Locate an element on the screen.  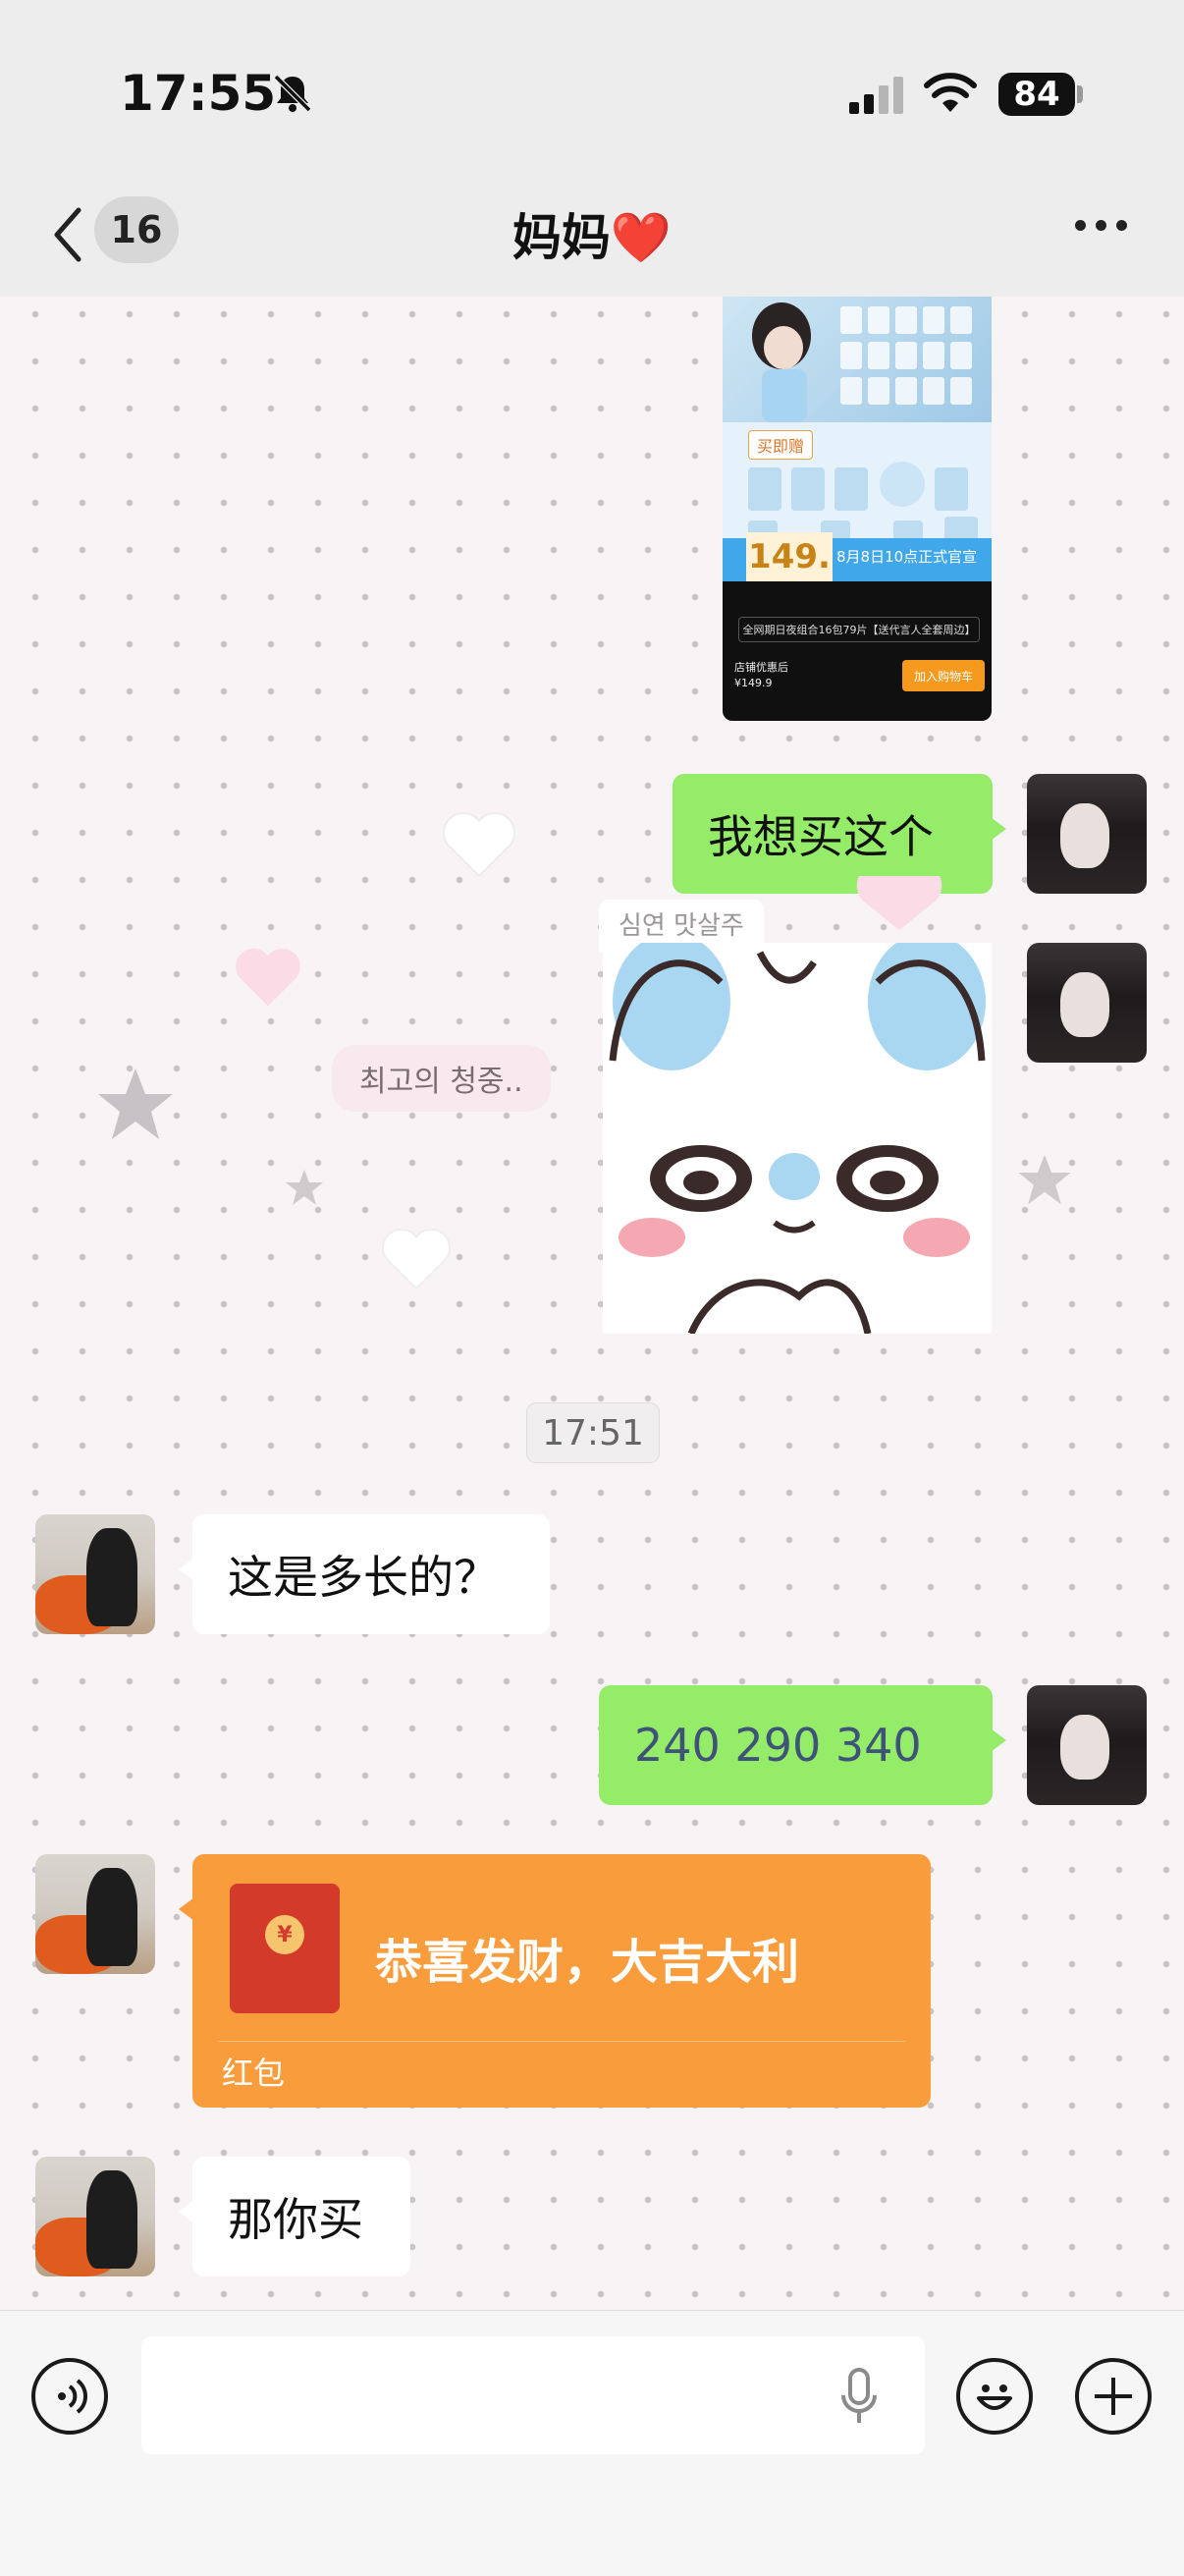
input-bar is located at coordinates (592, 2443).